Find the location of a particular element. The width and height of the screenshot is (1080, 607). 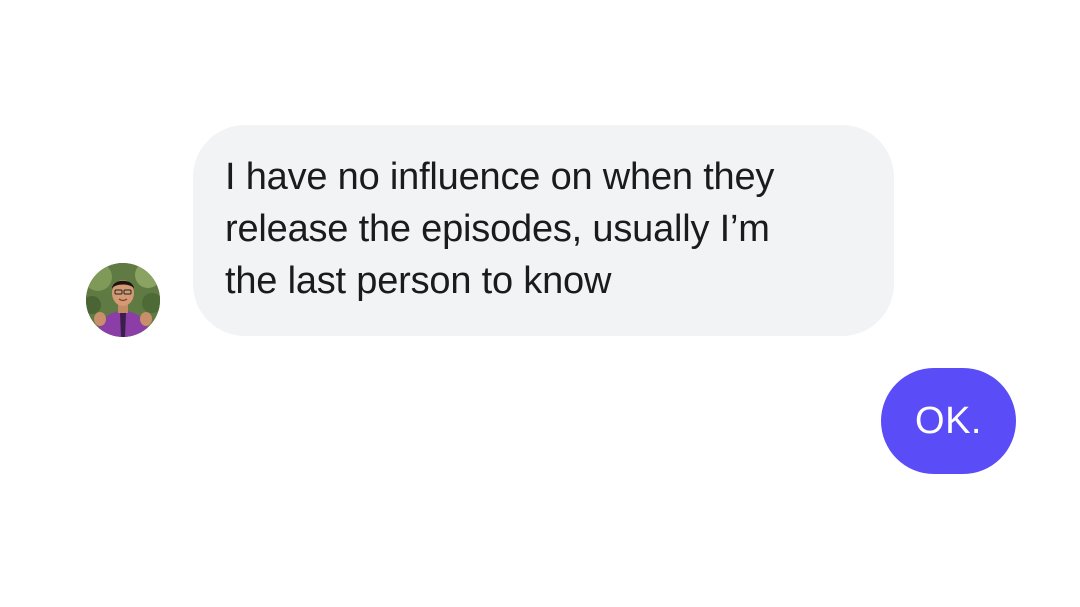

avatar is located at coordinates (123, 300).